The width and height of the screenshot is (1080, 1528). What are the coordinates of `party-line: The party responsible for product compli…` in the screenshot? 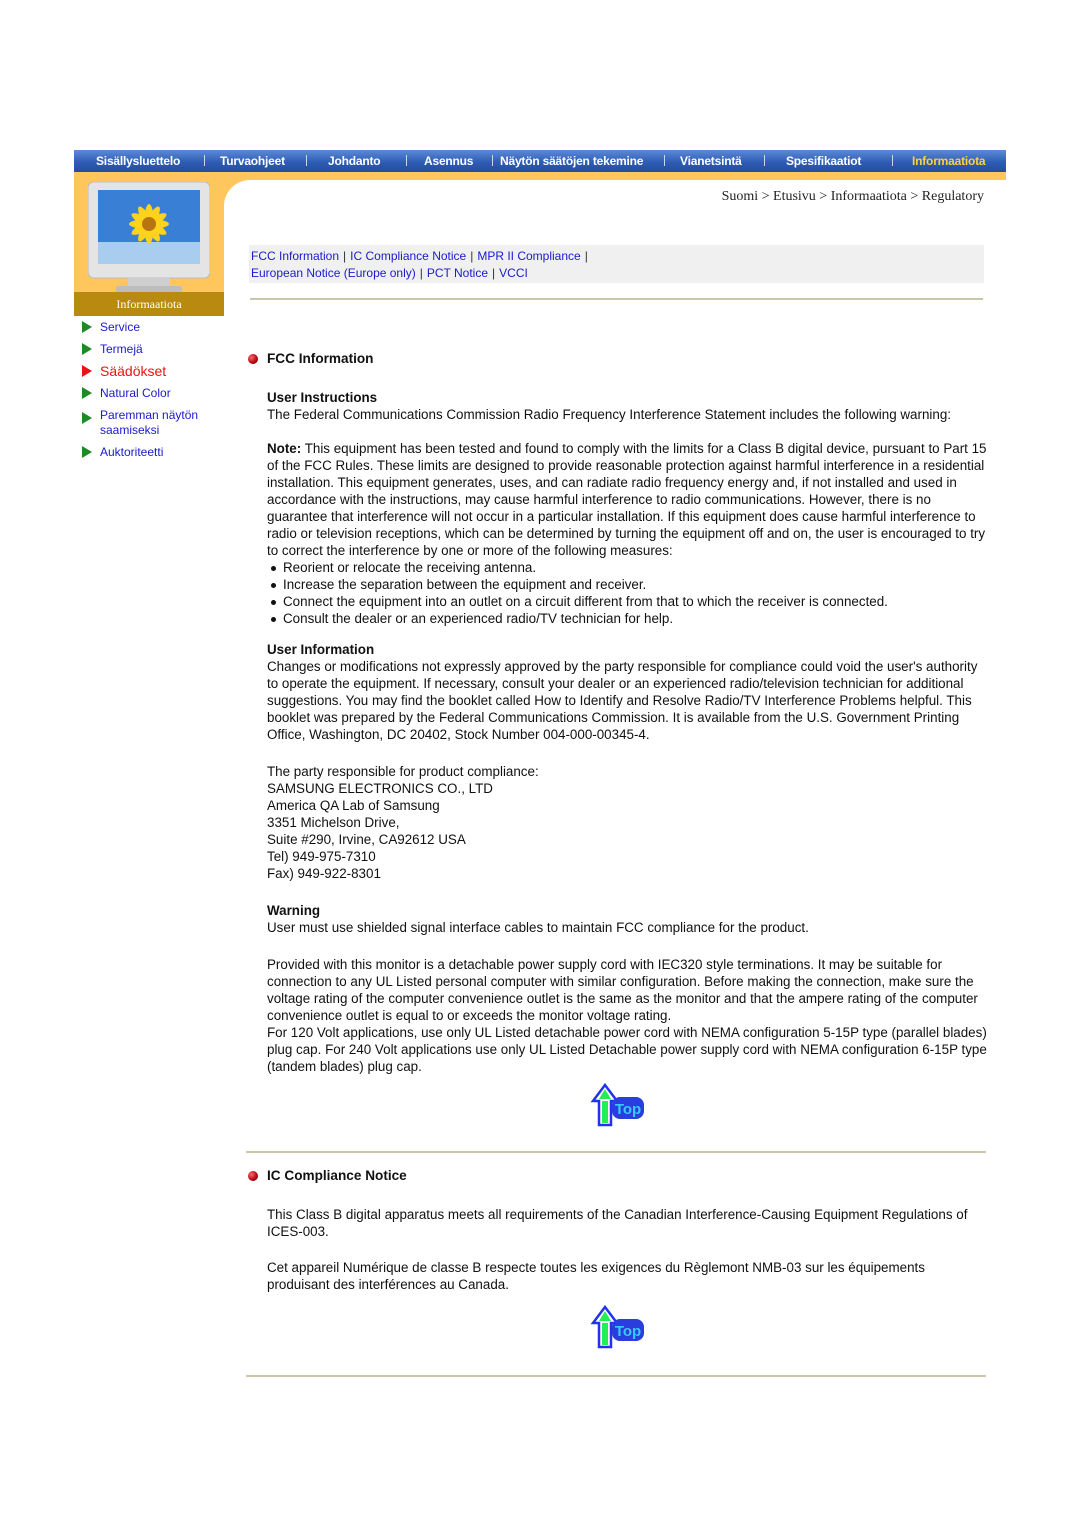 It's located at (403, 771).